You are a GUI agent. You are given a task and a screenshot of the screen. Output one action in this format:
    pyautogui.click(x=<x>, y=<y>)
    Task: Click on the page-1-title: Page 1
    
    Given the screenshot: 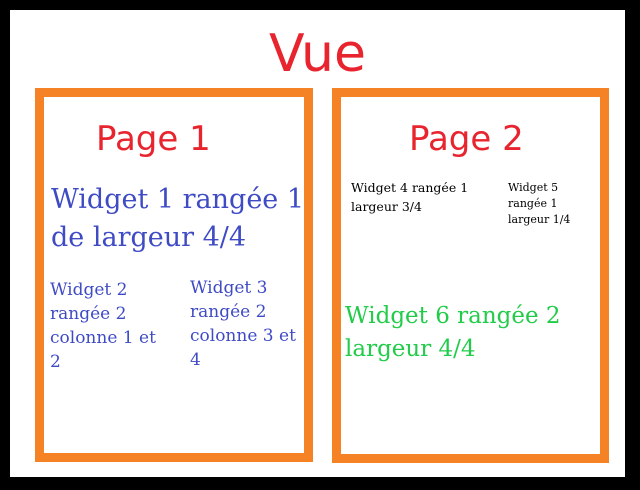 What is the action you would take?
    pyautogui.click(x=153, y=139)
    